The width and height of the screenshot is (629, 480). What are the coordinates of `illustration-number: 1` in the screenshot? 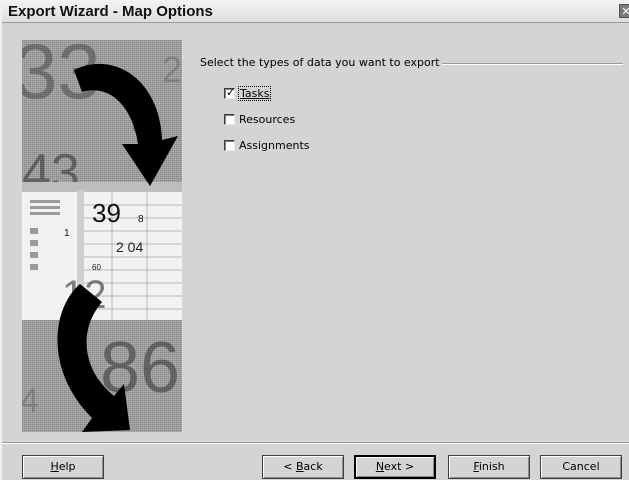 It's located at (67, 233).